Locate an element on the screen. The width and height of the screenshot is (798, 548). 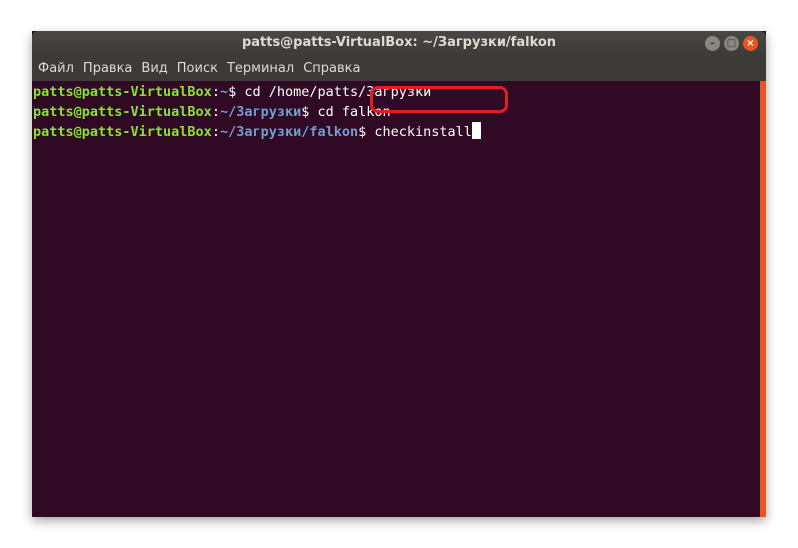
prompt-path: ~/Загрузки/falkon is located at coordinates (289, 132).